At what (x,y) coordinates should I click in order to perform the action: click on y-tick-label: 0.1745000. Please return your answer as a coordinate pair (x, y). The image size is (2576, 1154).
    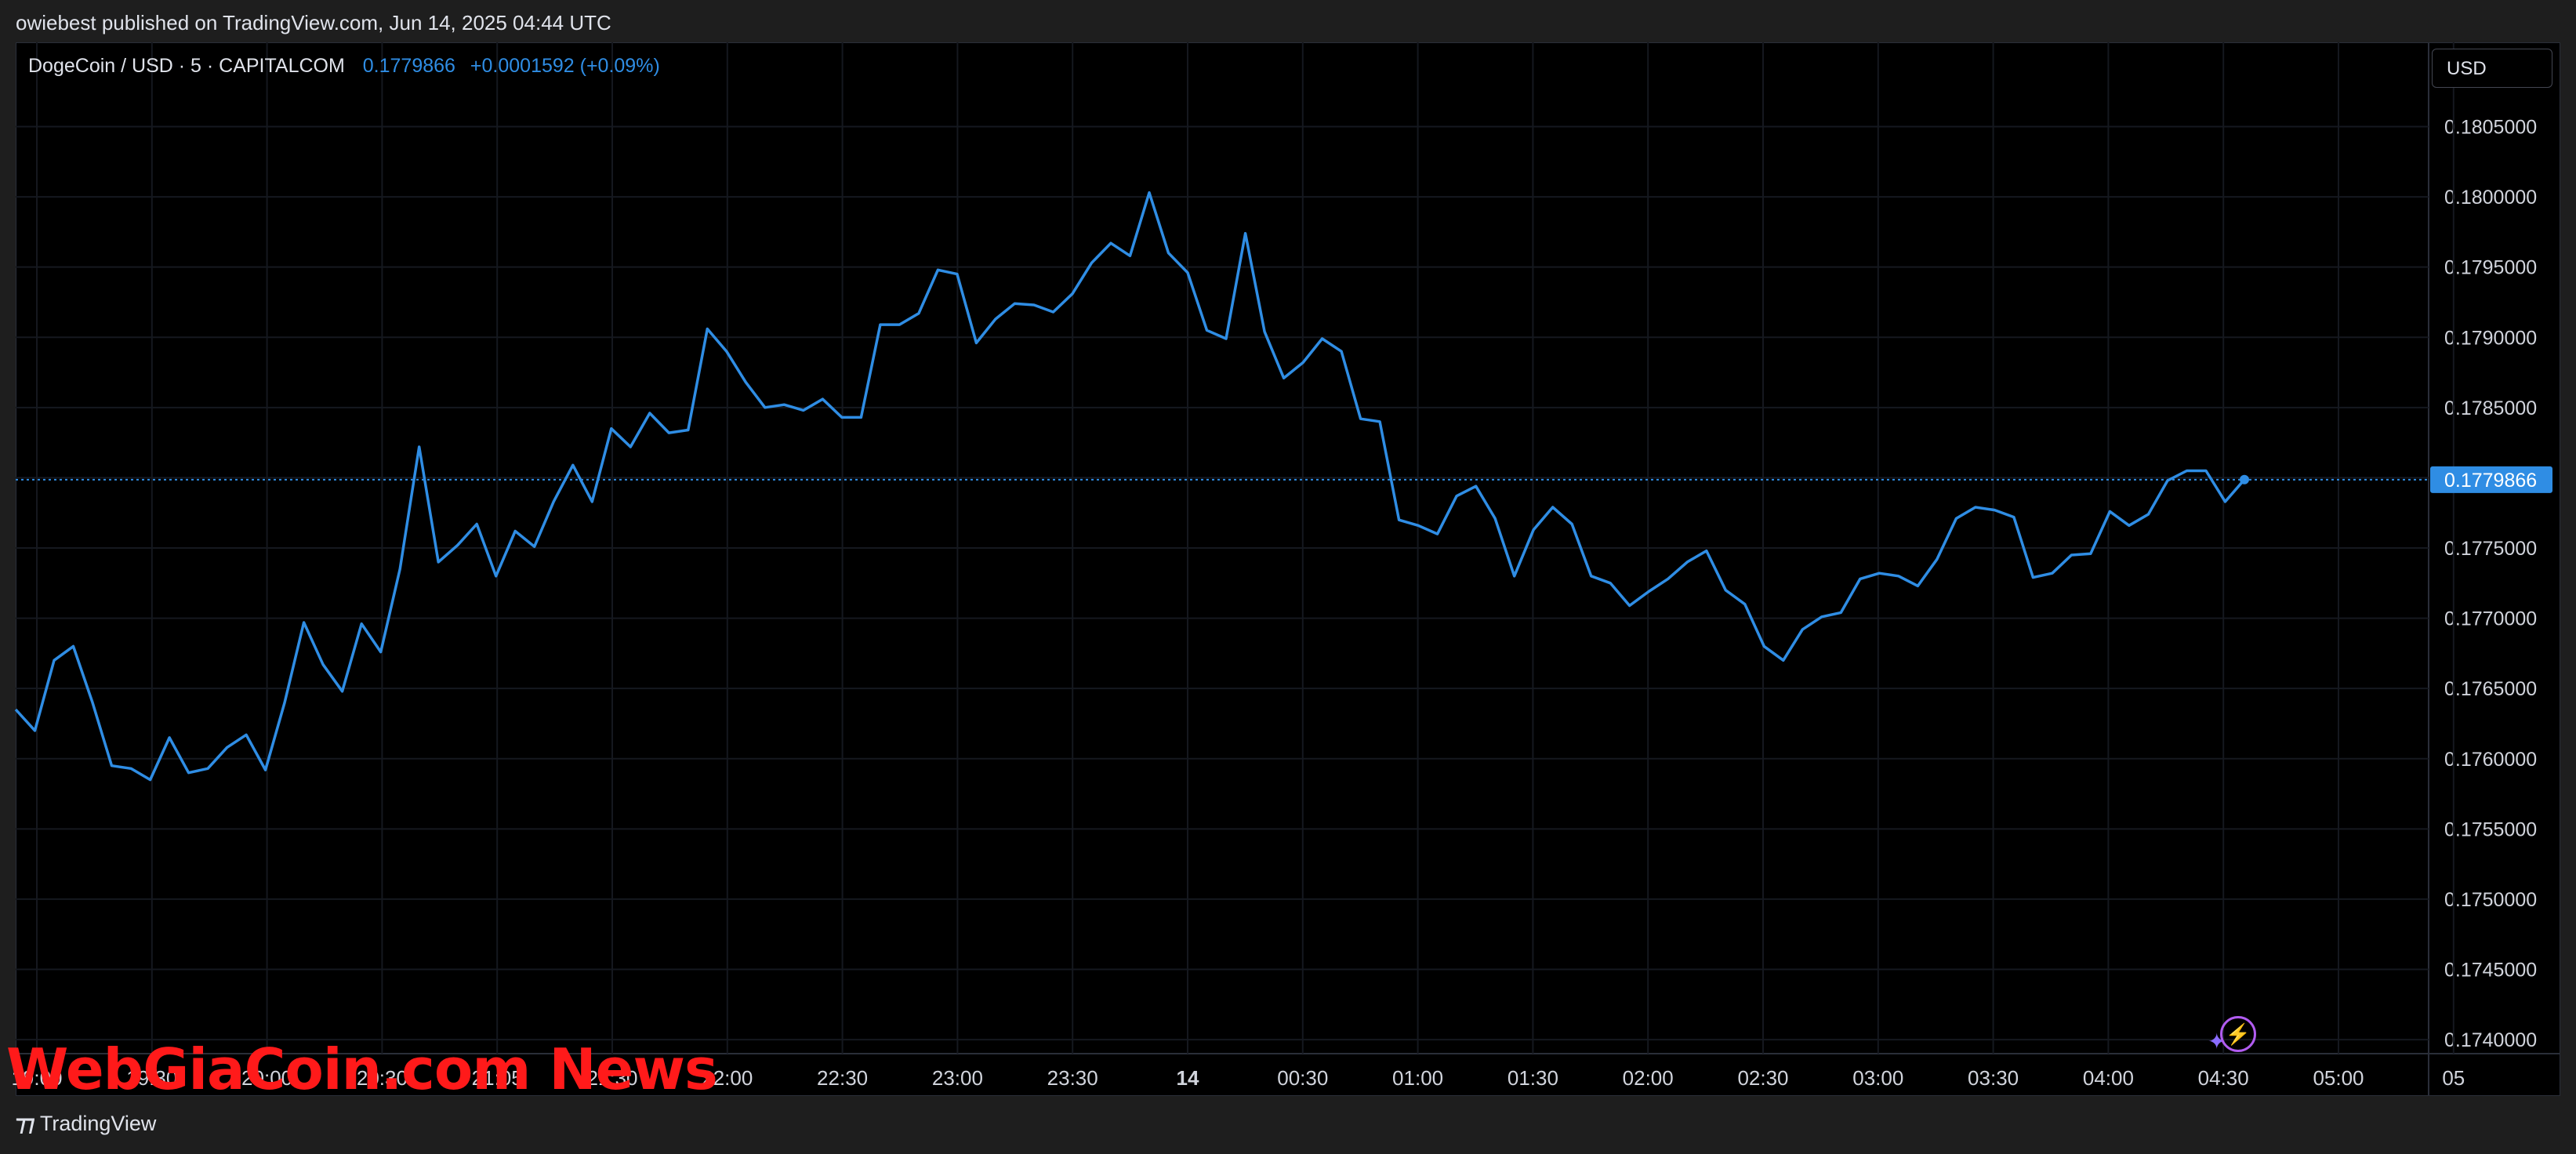
    Looking at the image, I should click on (2490, 971).